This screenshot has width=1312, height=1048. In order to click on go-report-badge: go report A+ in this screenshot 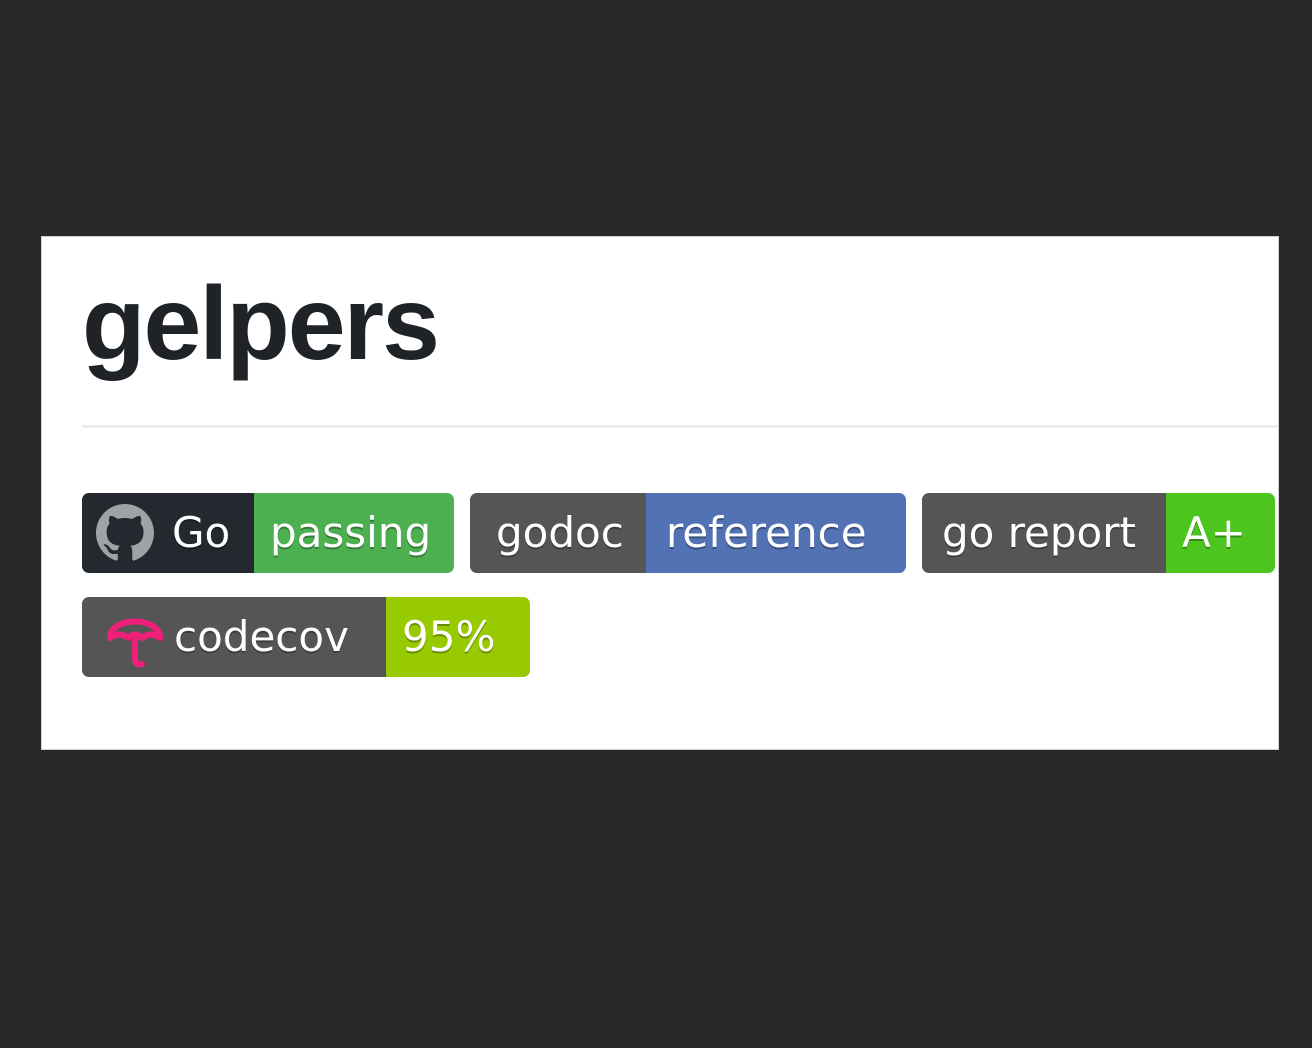, I will do `click(1098, 533)`.